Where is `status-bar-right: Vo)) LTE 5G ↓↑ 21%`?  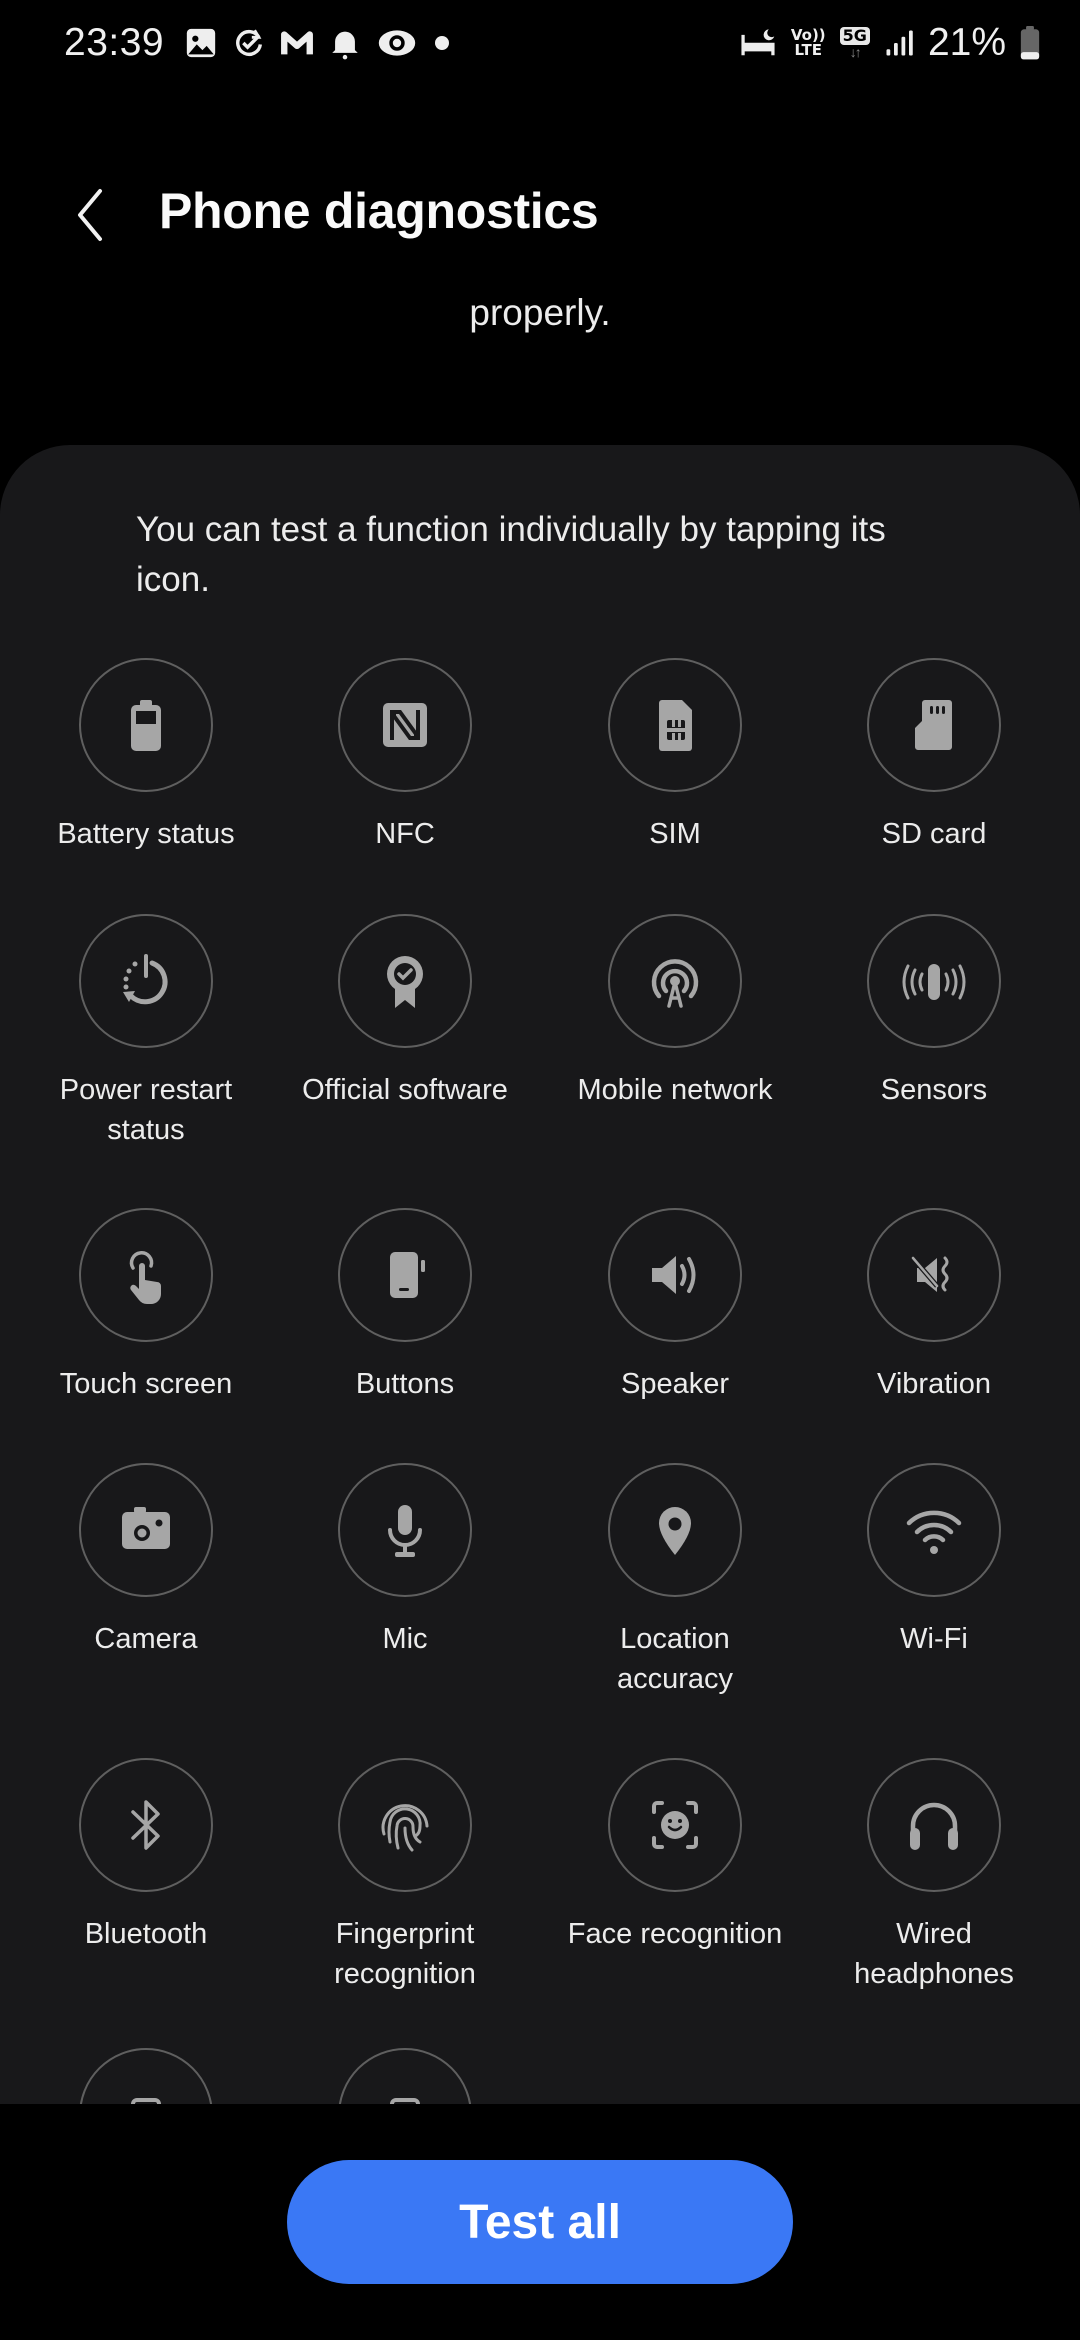 status-bar-right: Vo)) LTE 5G ↓↑ 21% is located at coordinates (889, 43).